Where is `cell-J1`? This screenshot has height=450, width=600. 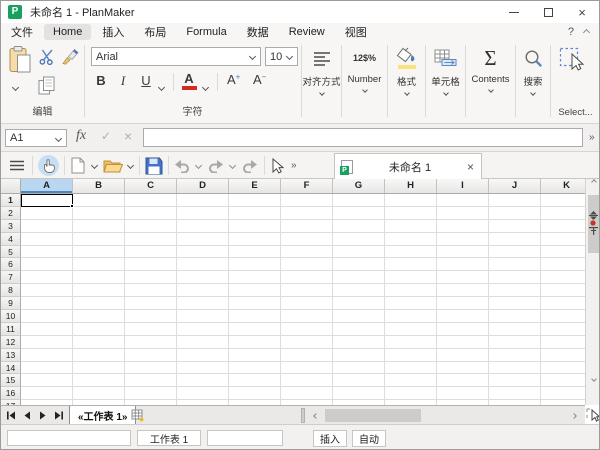 cell-J1 is located at coordinates (515, 200).